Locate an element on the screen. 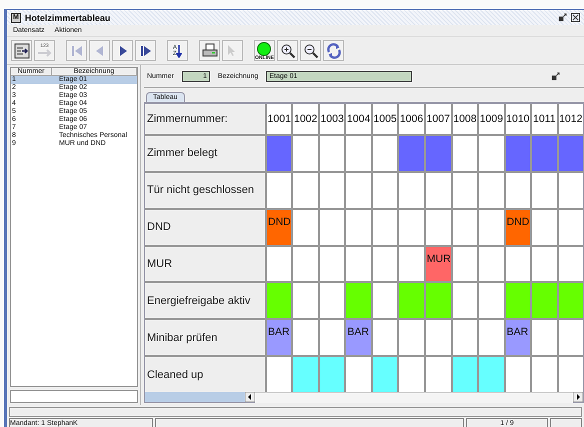  scrollbar-thumb is located at coordinates (195, 397).